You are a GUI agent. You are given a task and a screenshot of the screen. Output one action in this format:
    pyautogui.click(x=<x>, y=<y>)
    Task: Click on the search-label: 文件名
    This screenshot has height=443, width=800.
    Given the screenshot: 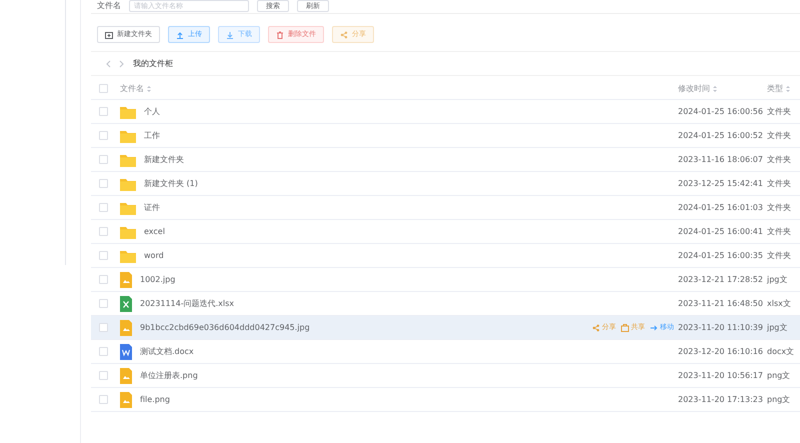 What is the action you would take?
    pyautogui.click(x=109, y=6)
    